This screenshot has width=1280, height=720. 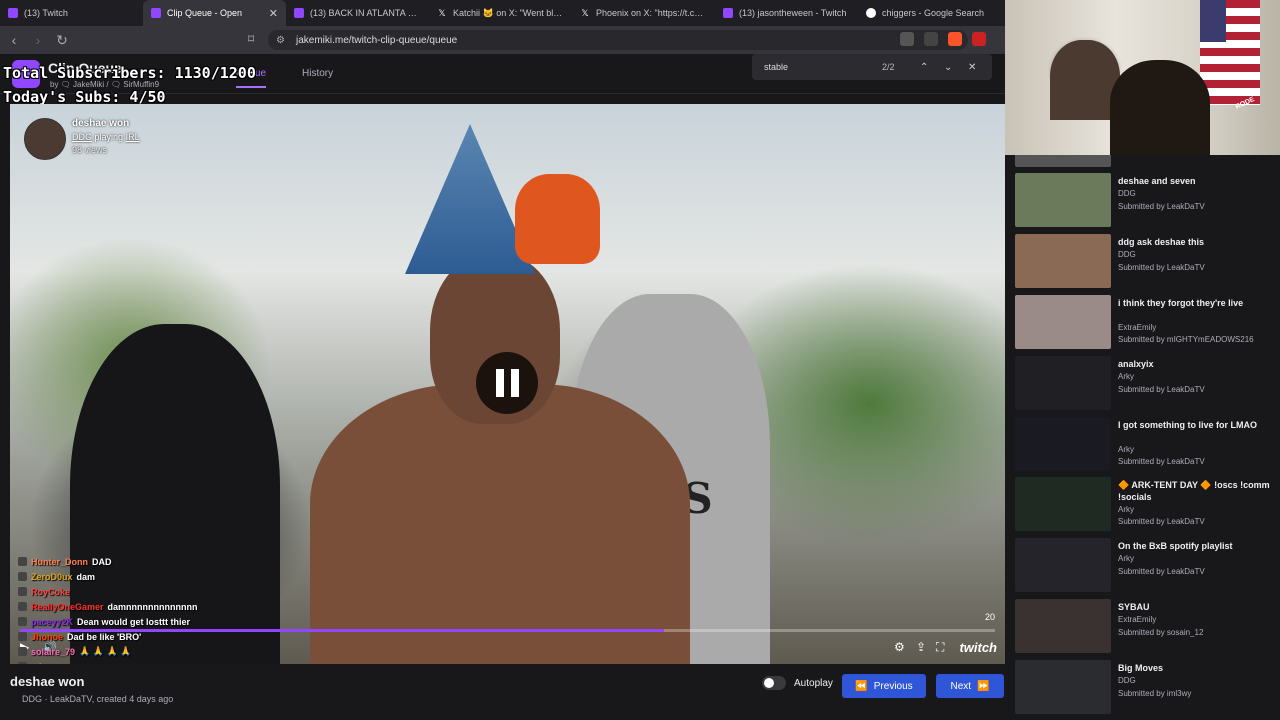 What do you see at coordinates (105, 651) in the screenshot?
I see `chat-text: 🙏 🙏 🙏 🙏` at bounding box center [105, 651].